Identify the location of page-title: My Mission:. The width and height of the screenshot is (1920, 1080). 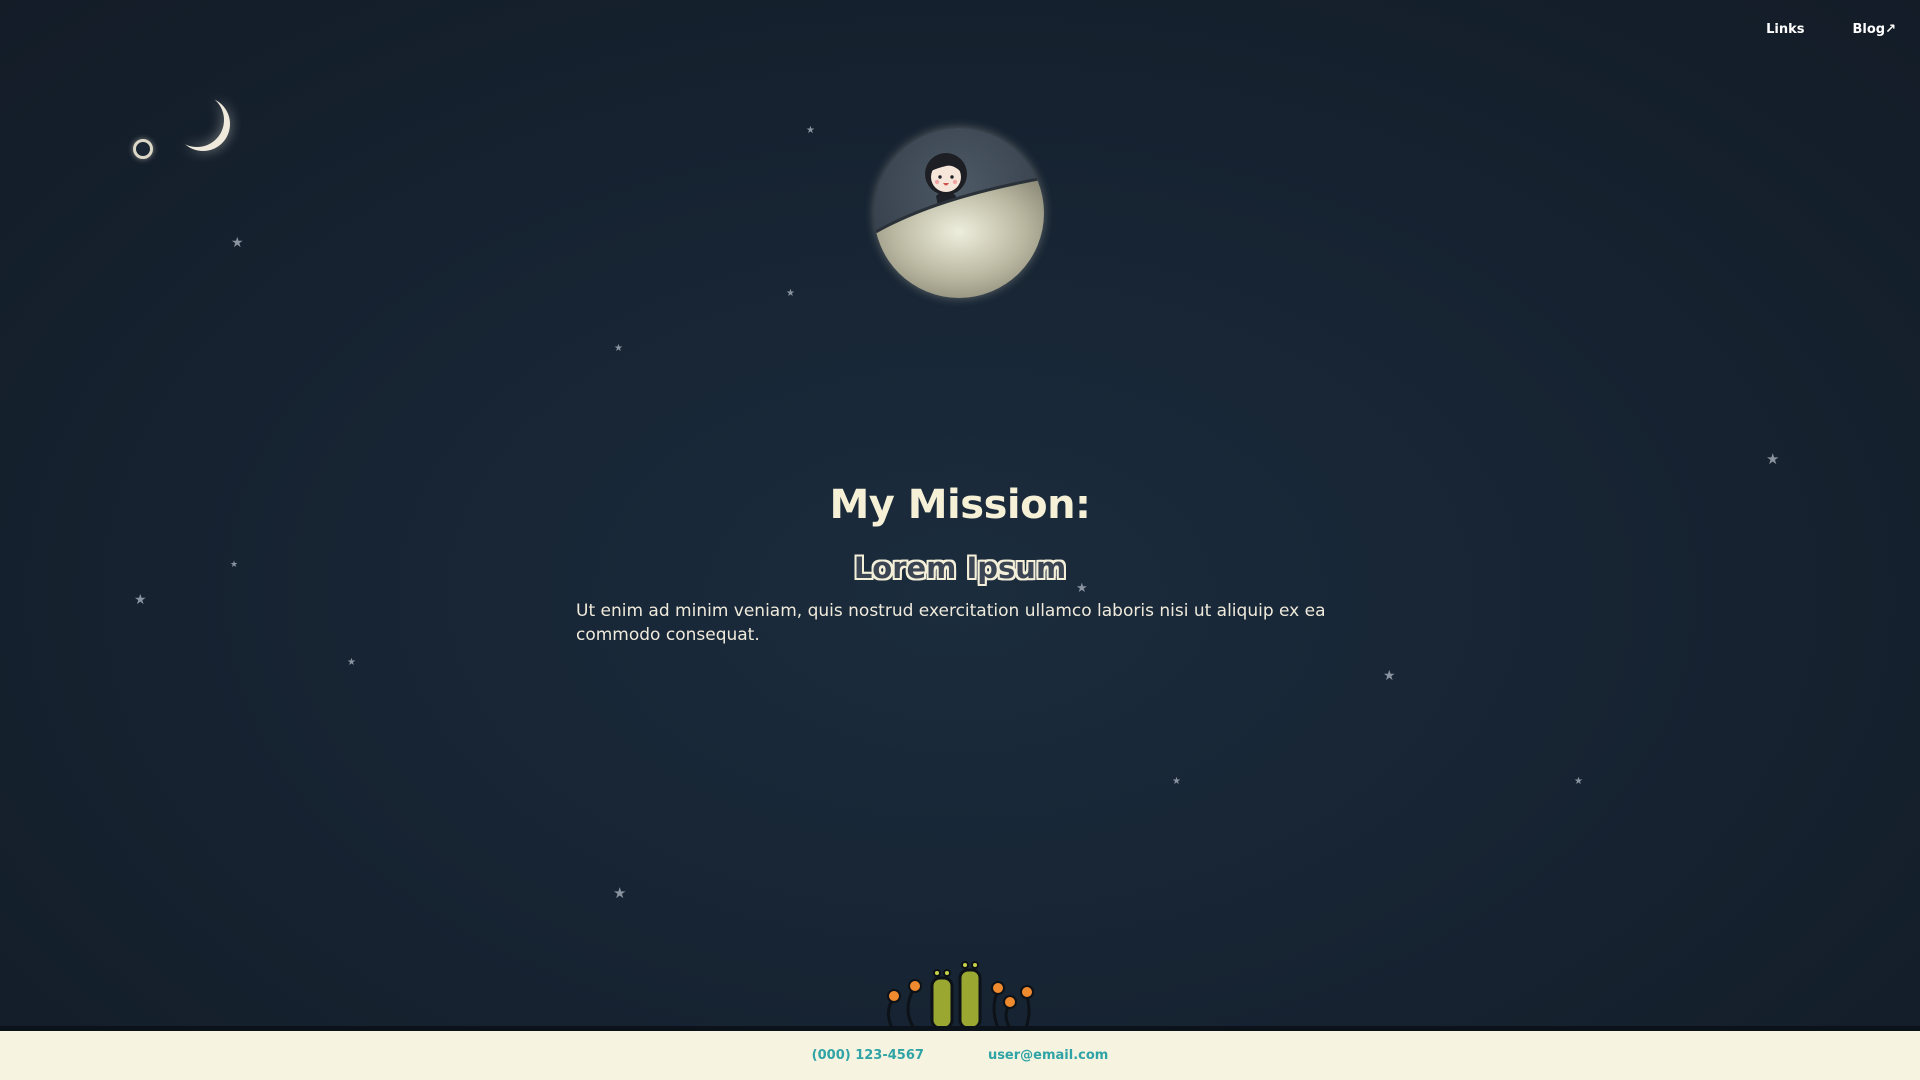
(960, 505).